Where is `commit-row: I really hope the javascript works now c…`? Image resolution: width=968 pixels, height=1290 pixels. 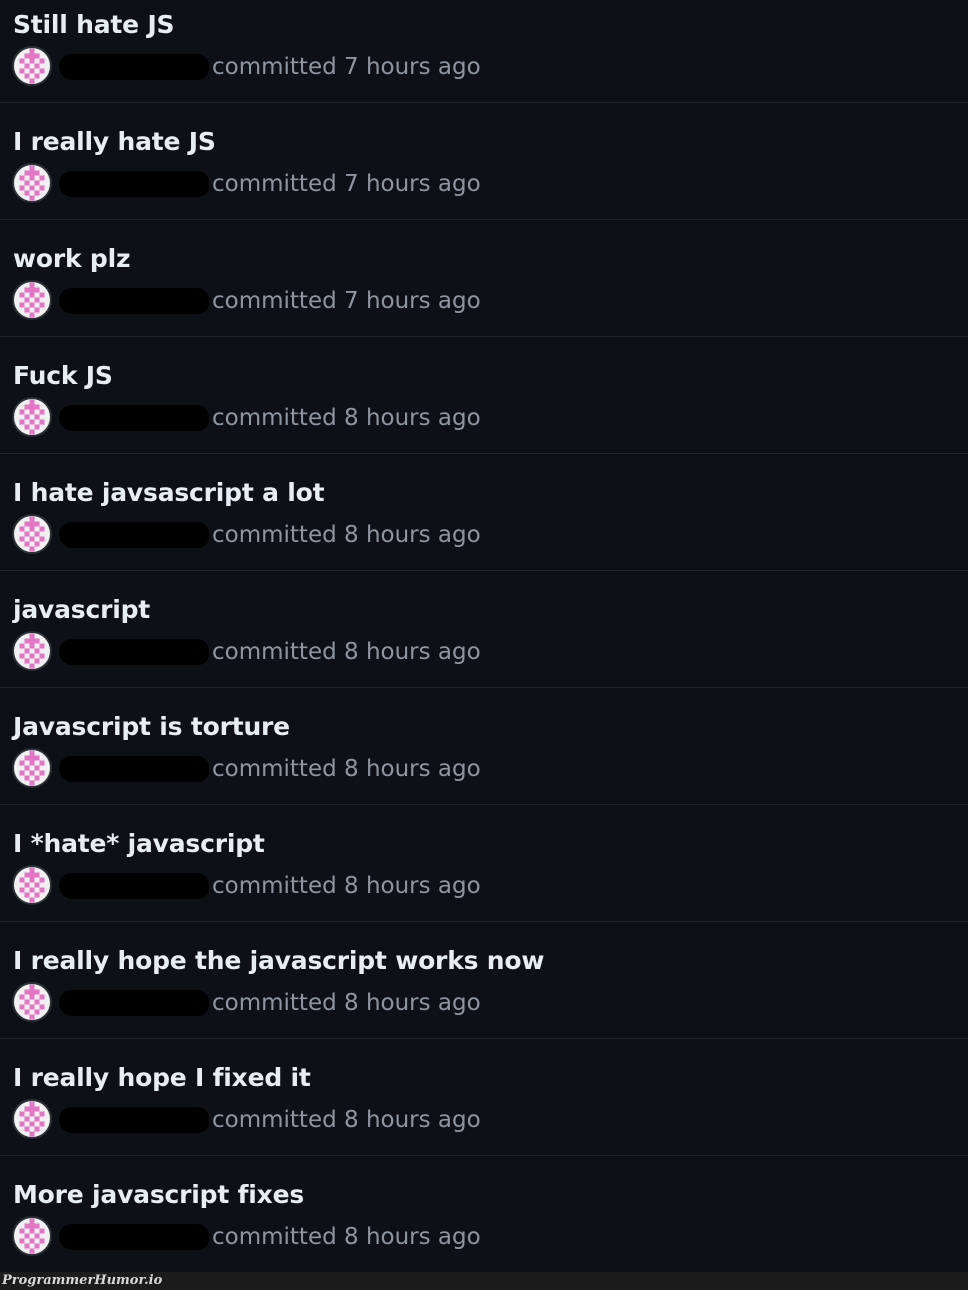
commit-row: I really hope the javascript works now c… is located at coordinates (484, 980).